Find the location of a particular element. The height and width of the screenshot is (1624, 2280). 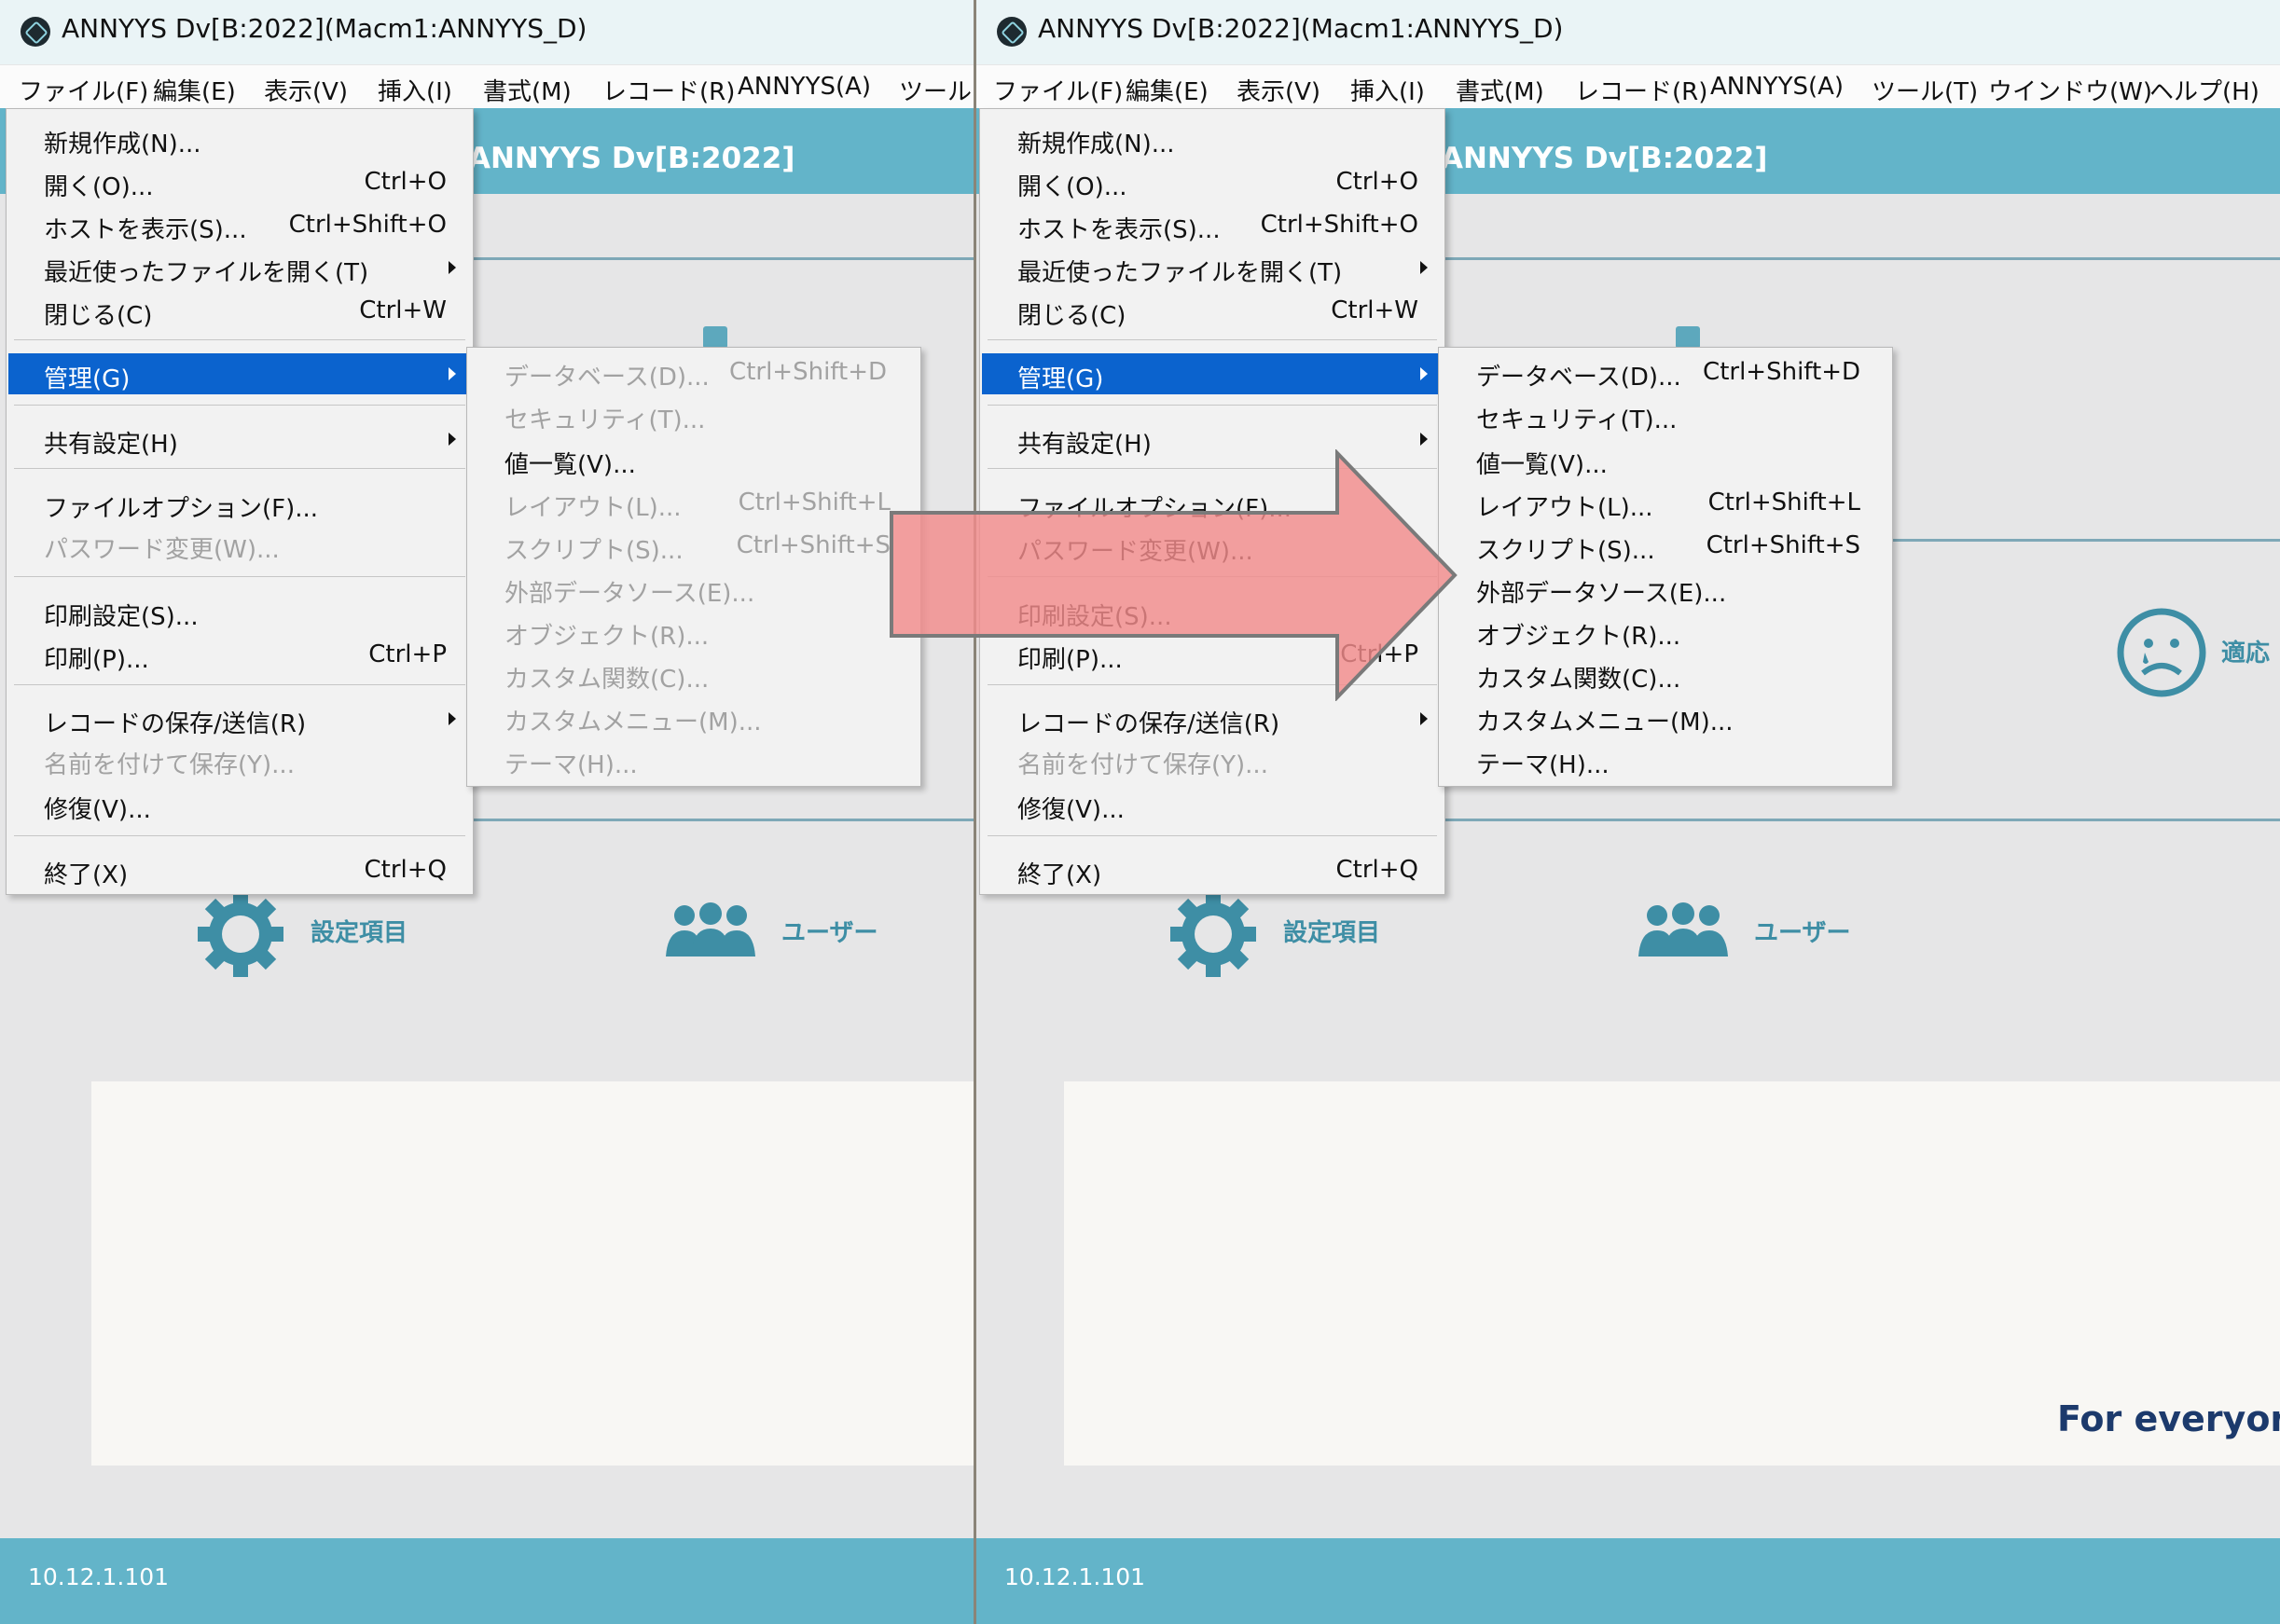

menu-window: ウインドウ(W) is located at coordinates (2070, 90).